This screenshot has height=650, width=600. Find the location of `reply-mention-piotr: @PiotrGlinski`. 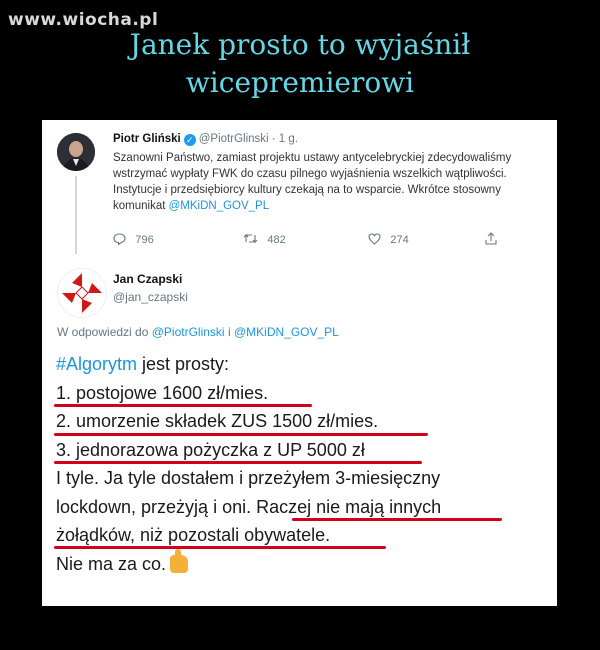

reply-mention-piotr: @PiotrGlinski is located at coordinates (188, 332).